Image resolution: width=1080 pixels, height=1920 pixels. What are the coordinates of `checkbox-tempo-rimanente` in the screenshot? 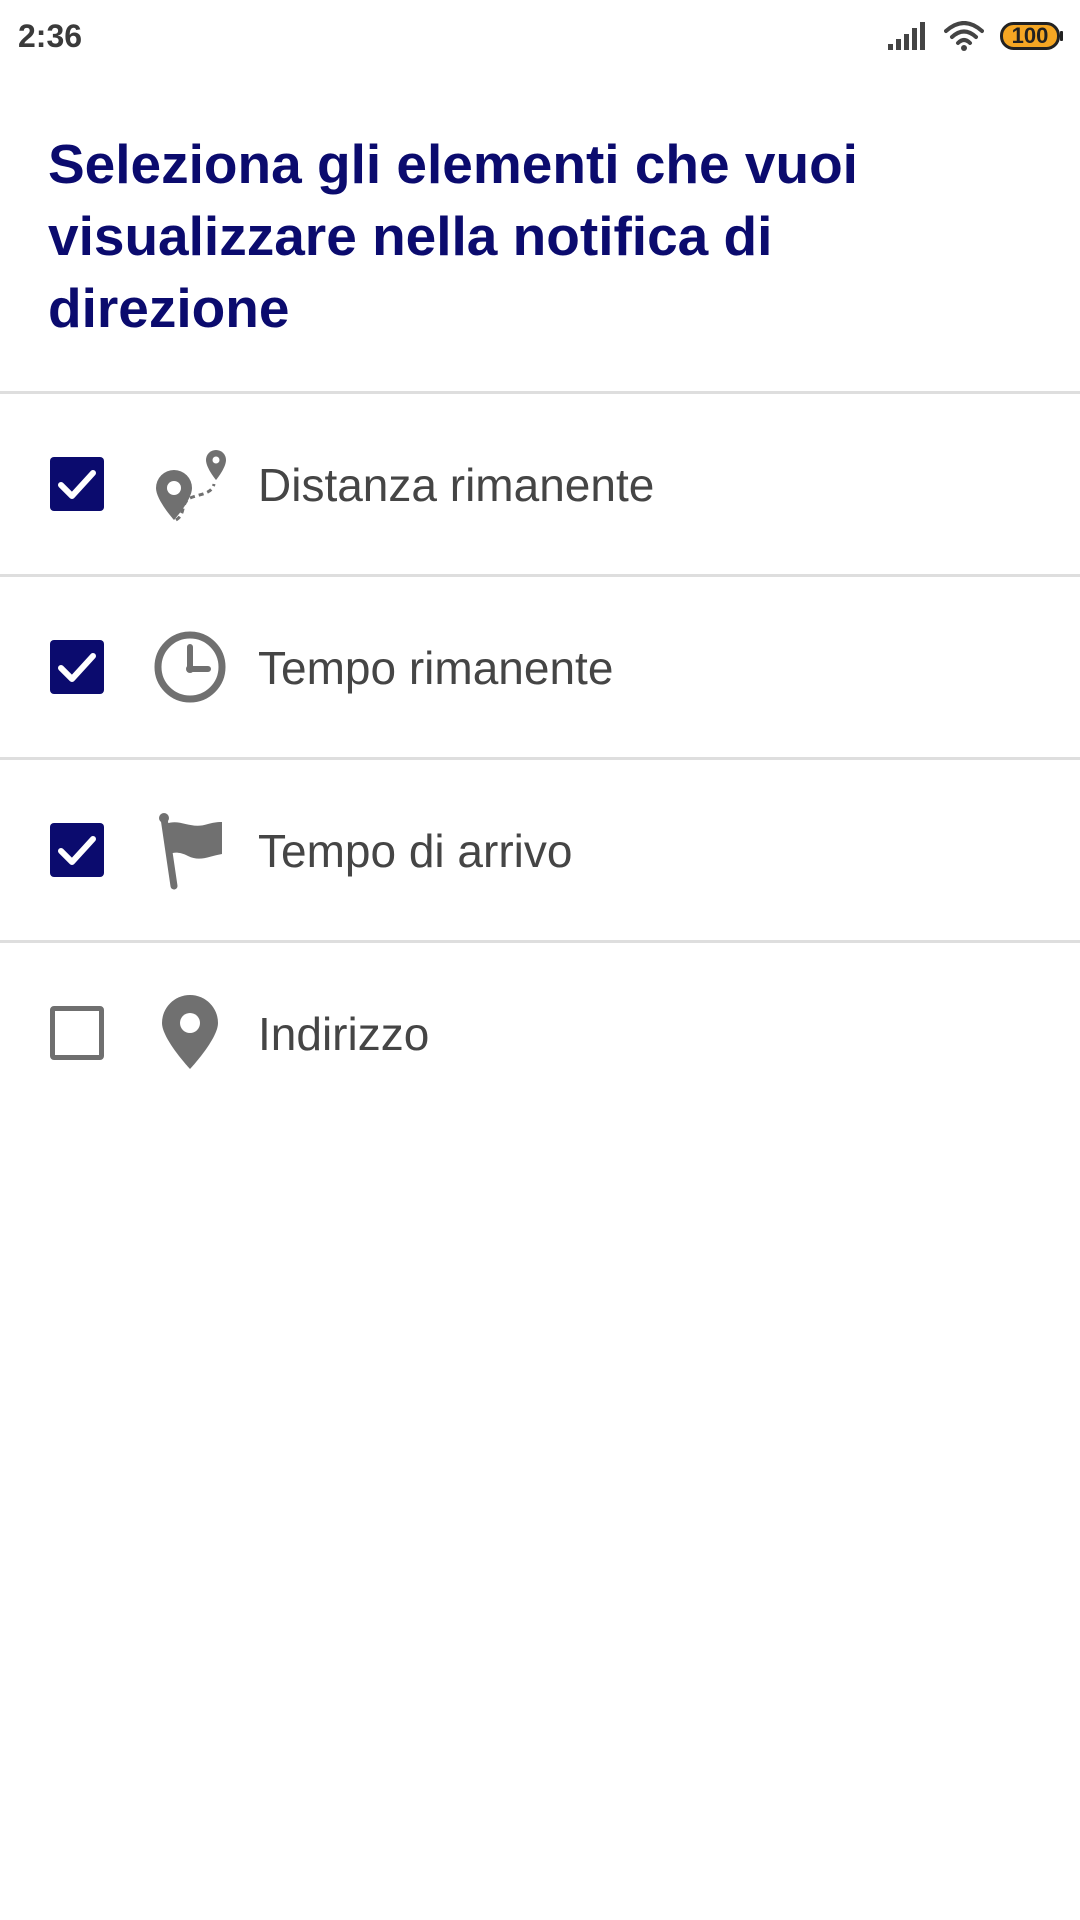 It's located at (77, 667).